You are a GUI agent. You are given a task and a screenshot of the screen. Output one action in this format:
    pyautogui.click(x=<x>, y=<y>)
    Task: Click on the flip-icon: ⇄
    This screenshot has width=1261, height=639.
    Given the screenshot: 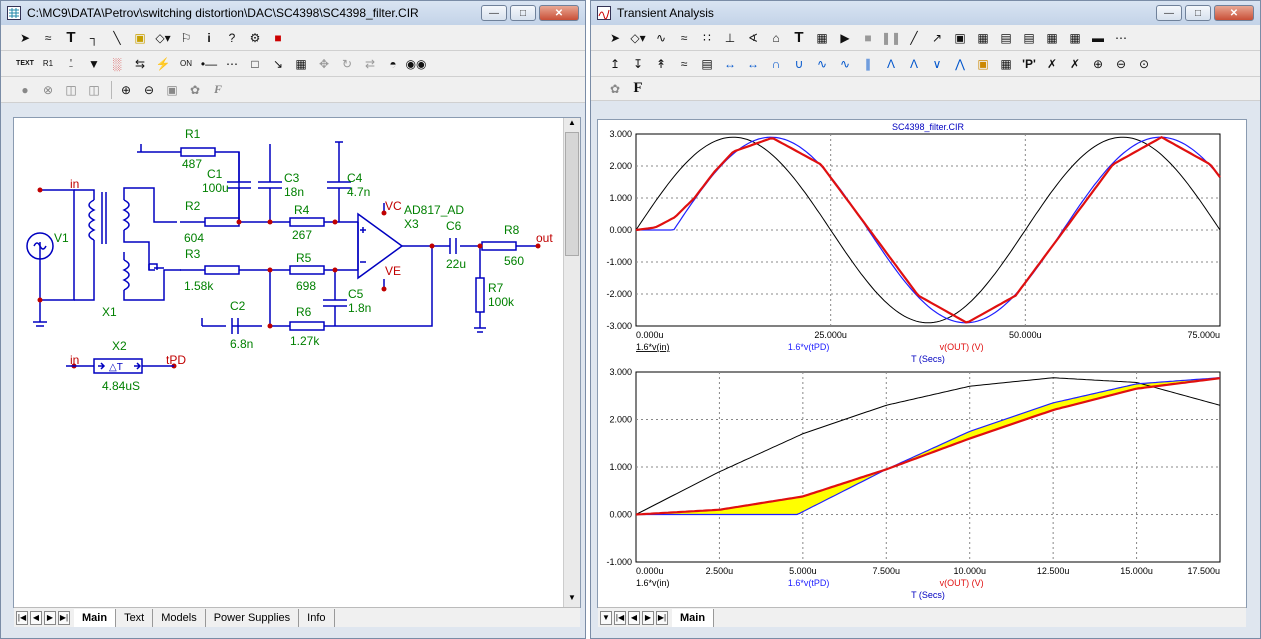 What is the action you would take?
    pyautogui.click(x=370, y=64)
    